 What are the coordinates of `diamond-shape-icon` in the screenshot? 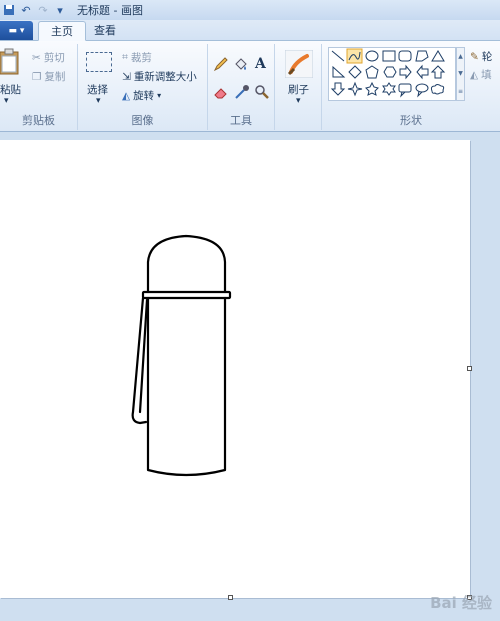 It's located at (355, 72).